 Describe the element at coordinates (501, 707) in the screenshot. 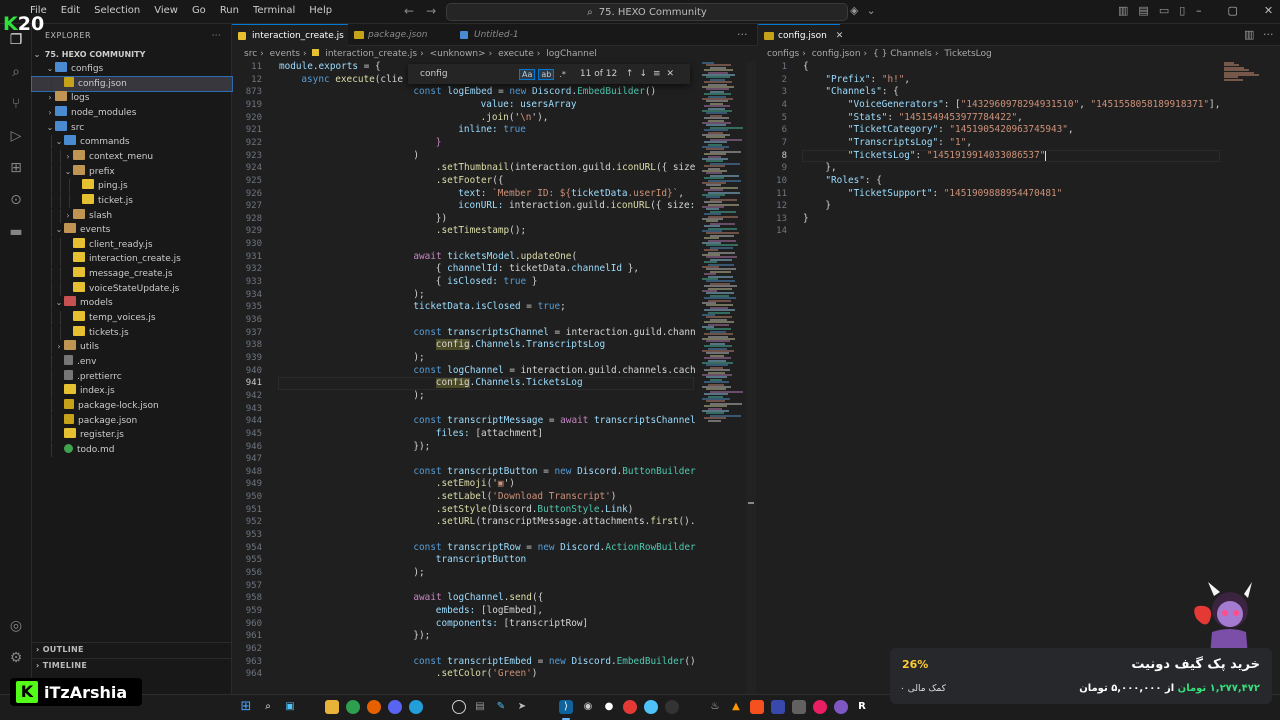

I see `postman-icon: ✎` at that location.